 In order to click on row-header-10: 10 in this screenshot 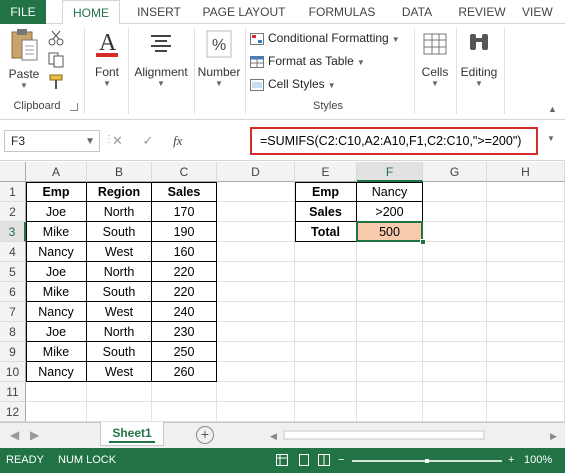, I will do `click(13, 372)`.